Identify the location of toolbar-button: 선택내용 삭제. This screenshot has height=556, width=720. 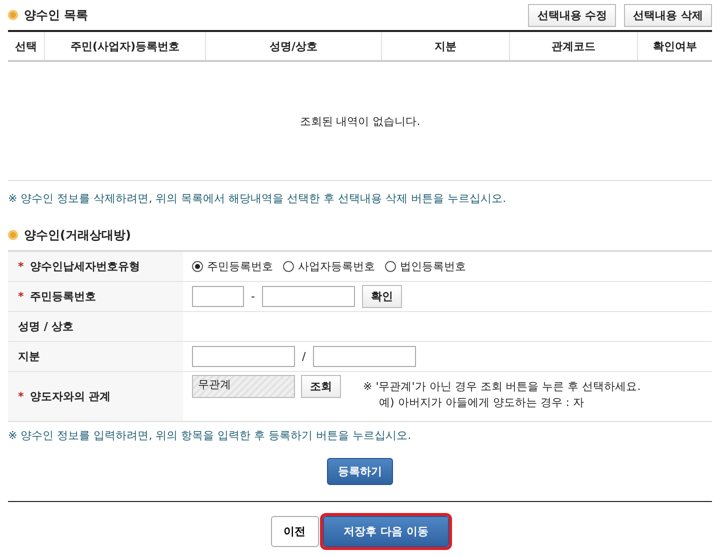
(668, 15).